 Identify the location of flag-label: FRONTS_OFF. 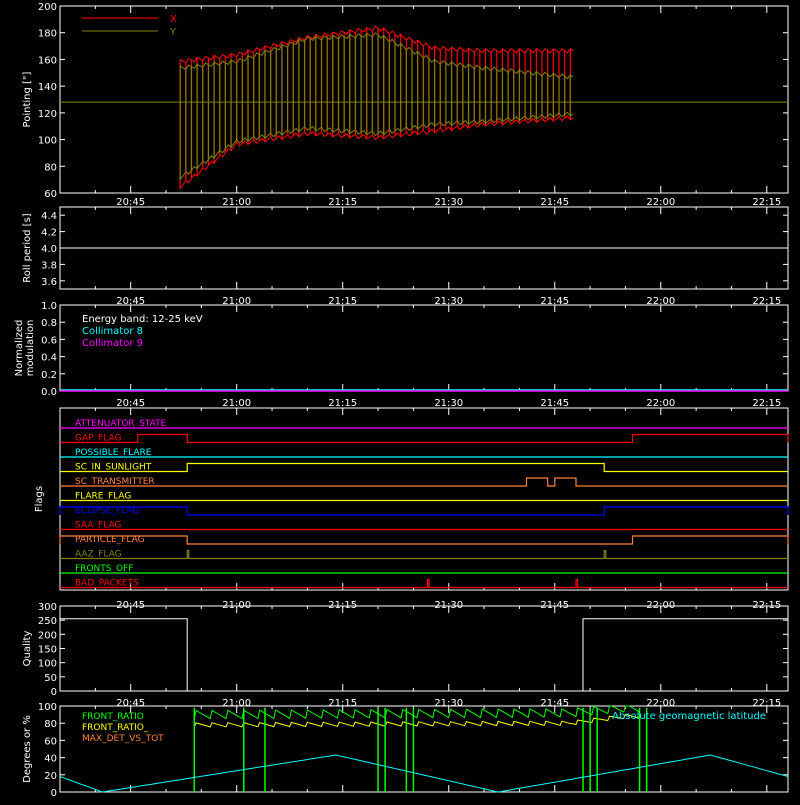
(104, 569).